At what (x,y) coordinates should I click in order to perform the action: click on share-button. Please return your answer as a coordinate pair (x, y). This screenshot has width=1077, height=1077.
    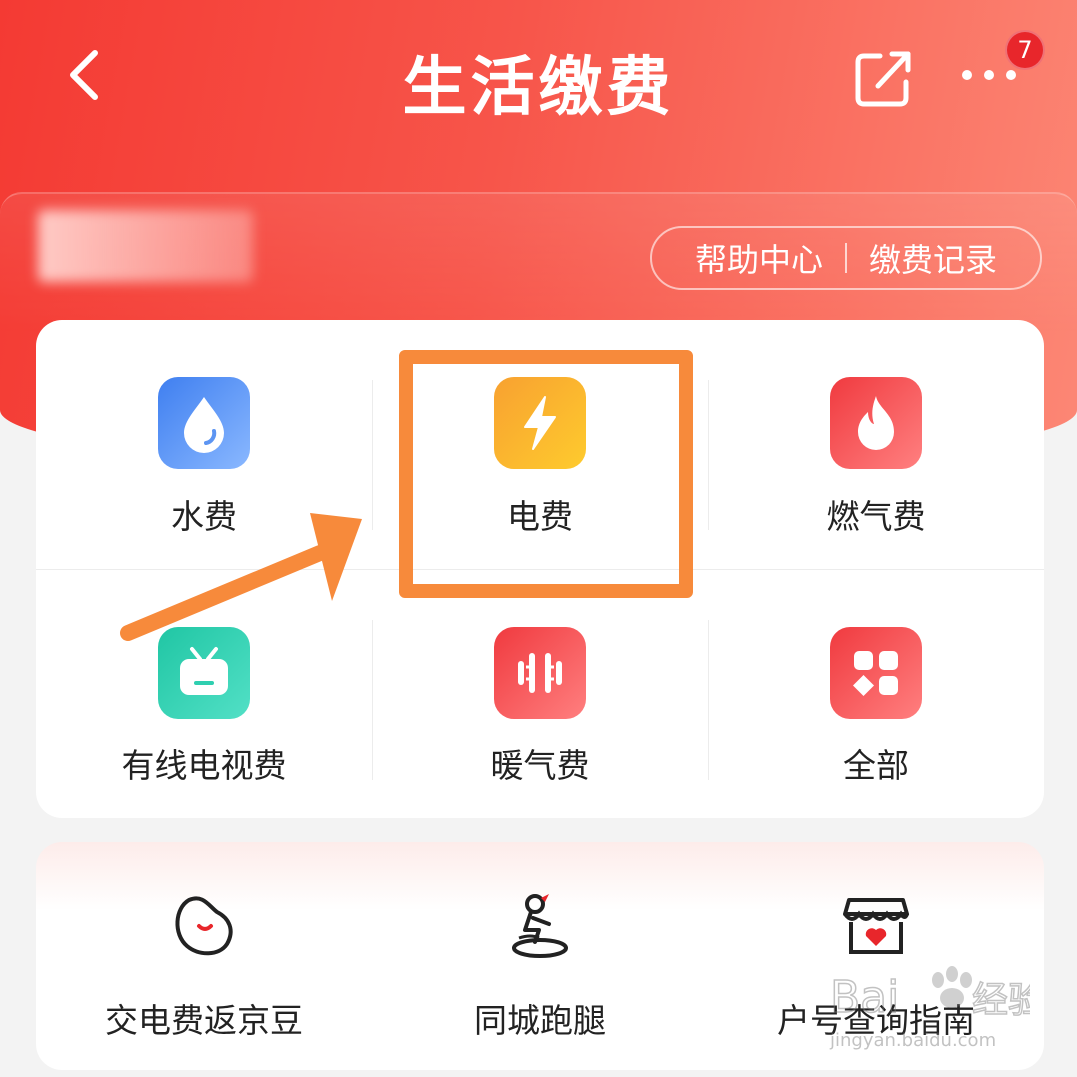
    Looking at the image, I should click on (885, 77).